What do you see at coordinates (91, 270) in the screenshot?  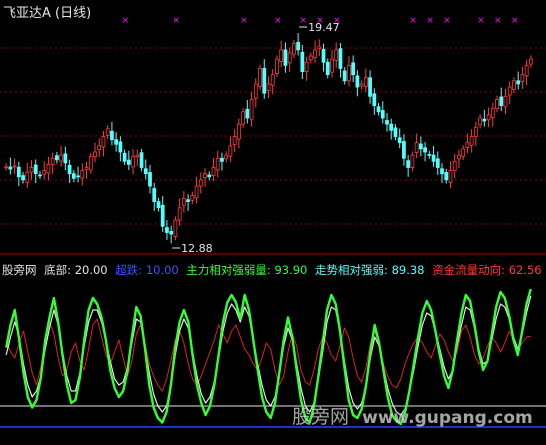 I see `legend-bottom-value: 20.00` at bounding box center [91, 270].